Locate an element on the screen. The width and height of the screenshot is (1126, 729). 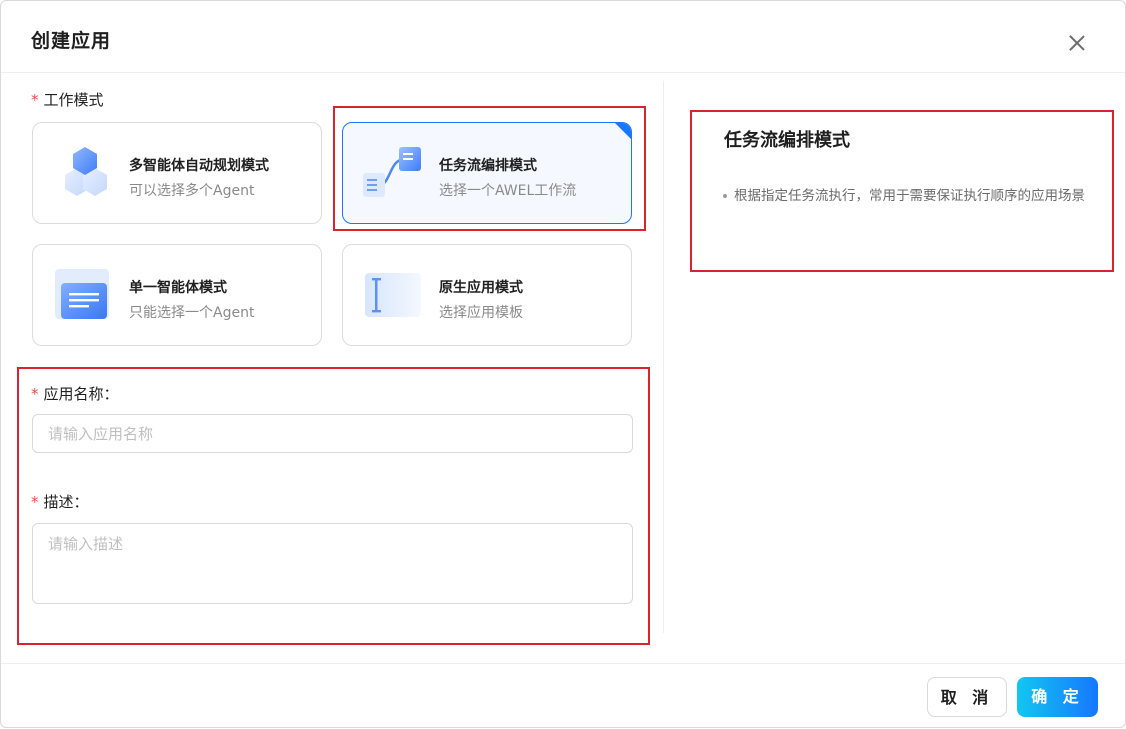
cancel-button: 取 消 is located at coordinates (967, 697).